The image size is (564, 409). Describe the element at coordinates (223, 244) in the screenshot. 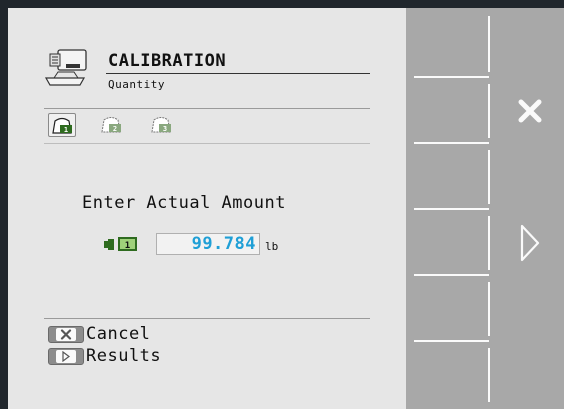

I see `actual-amount-value: 99.784` at that location.